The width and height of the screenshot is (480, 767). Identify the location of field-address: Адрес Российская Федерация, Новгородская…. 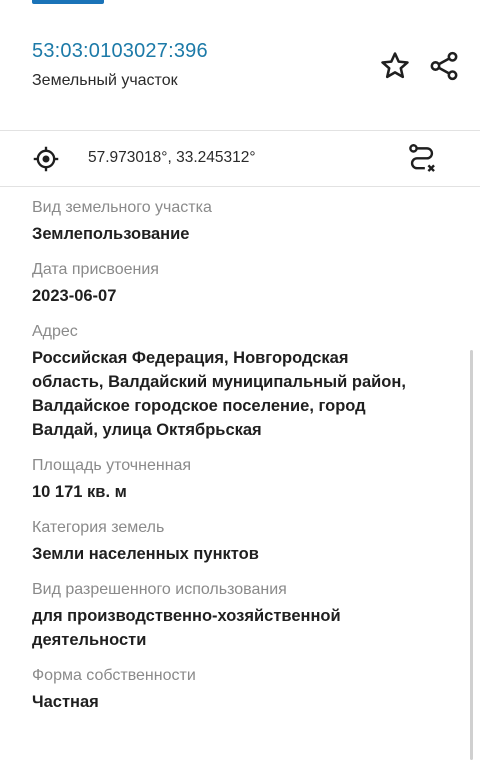
(242, 381).